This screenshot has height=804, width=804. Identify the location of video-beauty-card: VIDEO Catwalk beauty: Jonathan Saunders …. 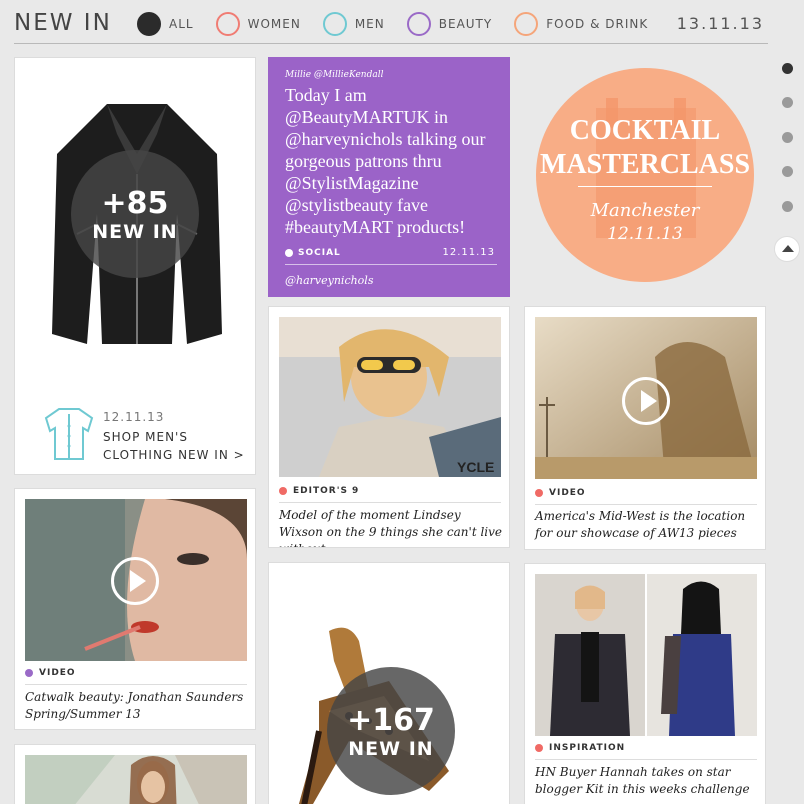
(135, 609).